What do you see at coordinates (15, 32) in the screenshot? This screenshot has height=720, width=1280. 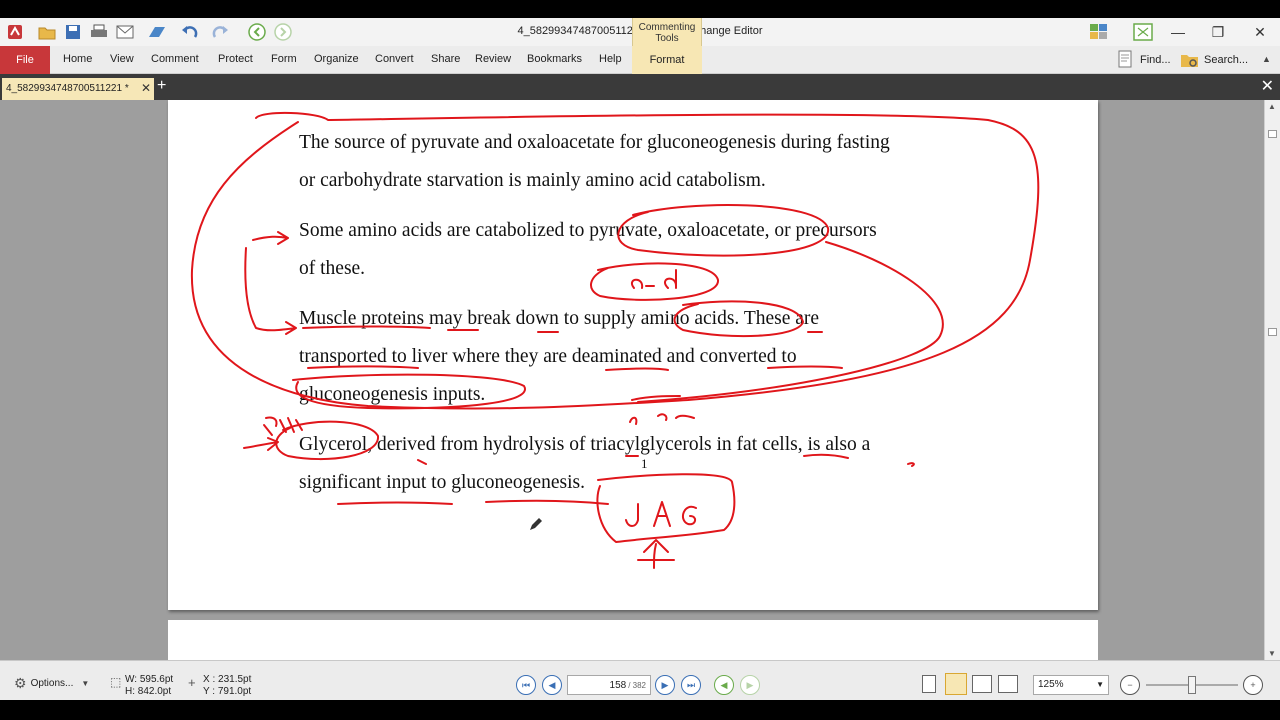 I see `app-logo-icon` at bounding box center [15, 32].